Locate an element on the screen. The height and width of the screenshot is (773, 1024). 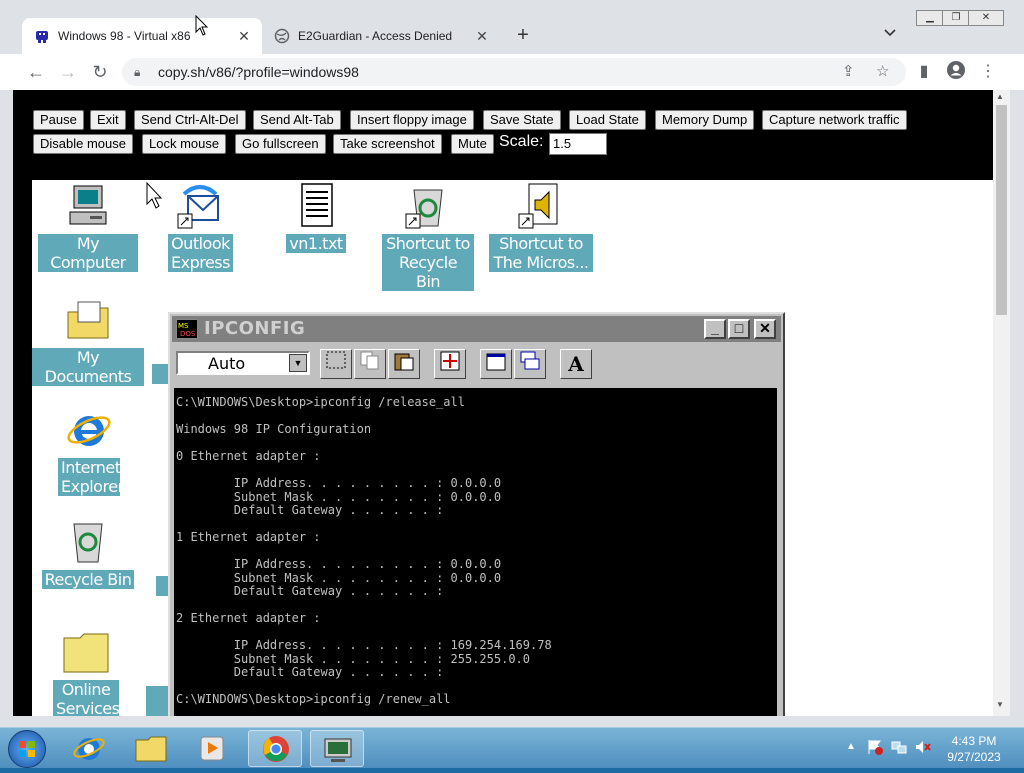
back-icon: ← is located at coordinates (36, 72).